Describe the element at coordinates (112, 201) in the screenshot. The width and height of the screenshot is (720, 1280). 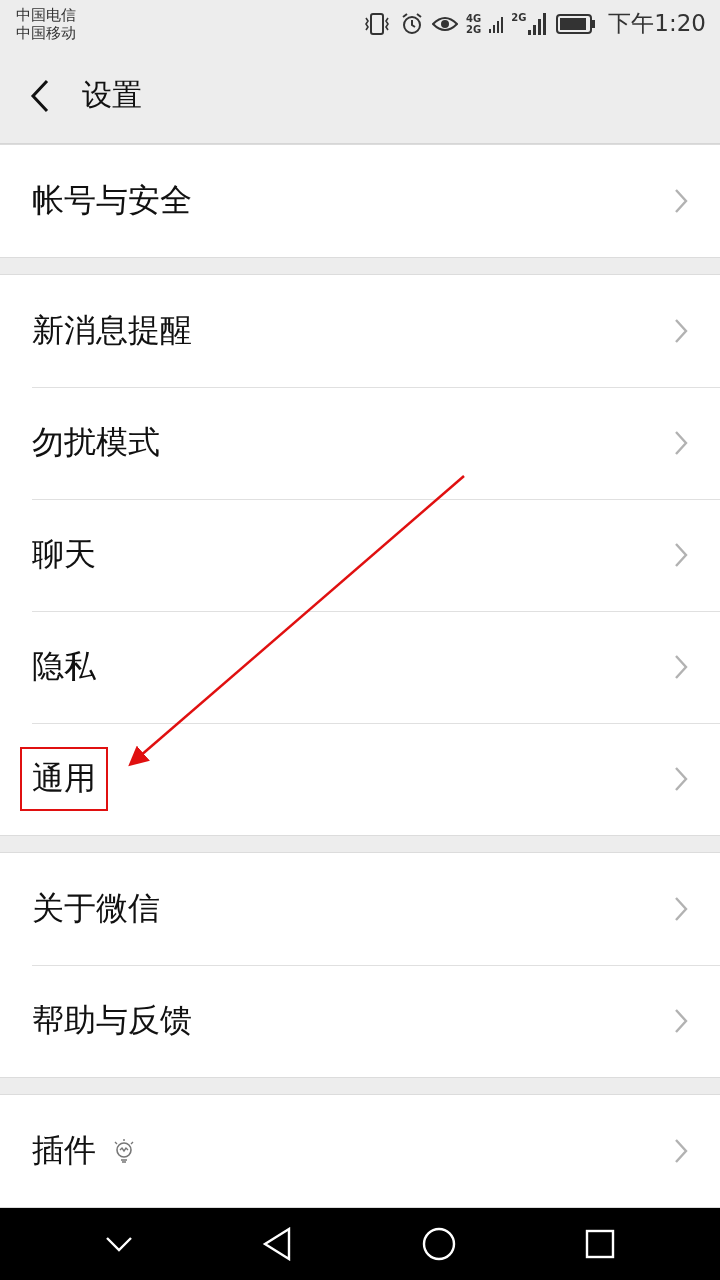
I see `item-label: 帐号与安全` at that location.